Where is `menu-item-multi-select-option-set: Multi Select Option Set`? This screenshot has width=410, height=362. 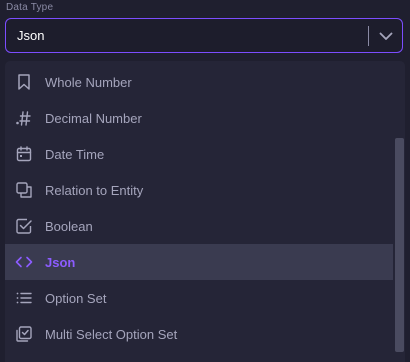
menu-item-multi-select-option-set: Multi Select Option Set is located at coordinates (199, 334).